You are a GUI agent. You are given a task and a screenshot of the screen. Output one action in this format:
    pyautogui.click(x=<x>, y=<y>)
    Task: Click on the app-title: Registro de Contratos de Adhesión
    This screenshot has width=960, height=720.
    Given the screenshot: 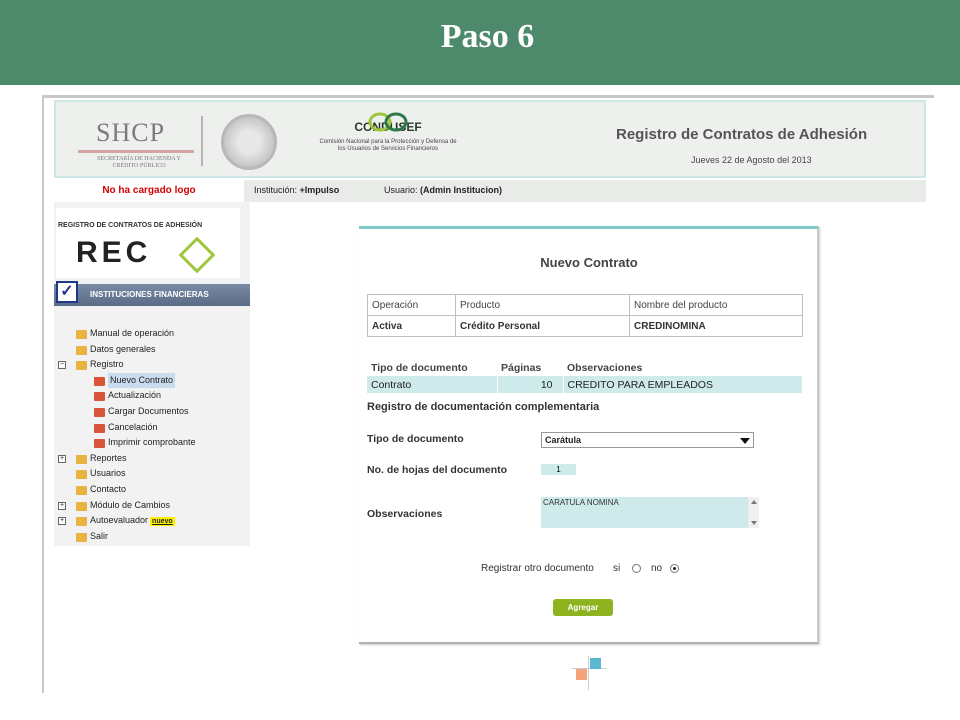 What is the action you would take?
    pyautogui.click(x=742, y=134)
    